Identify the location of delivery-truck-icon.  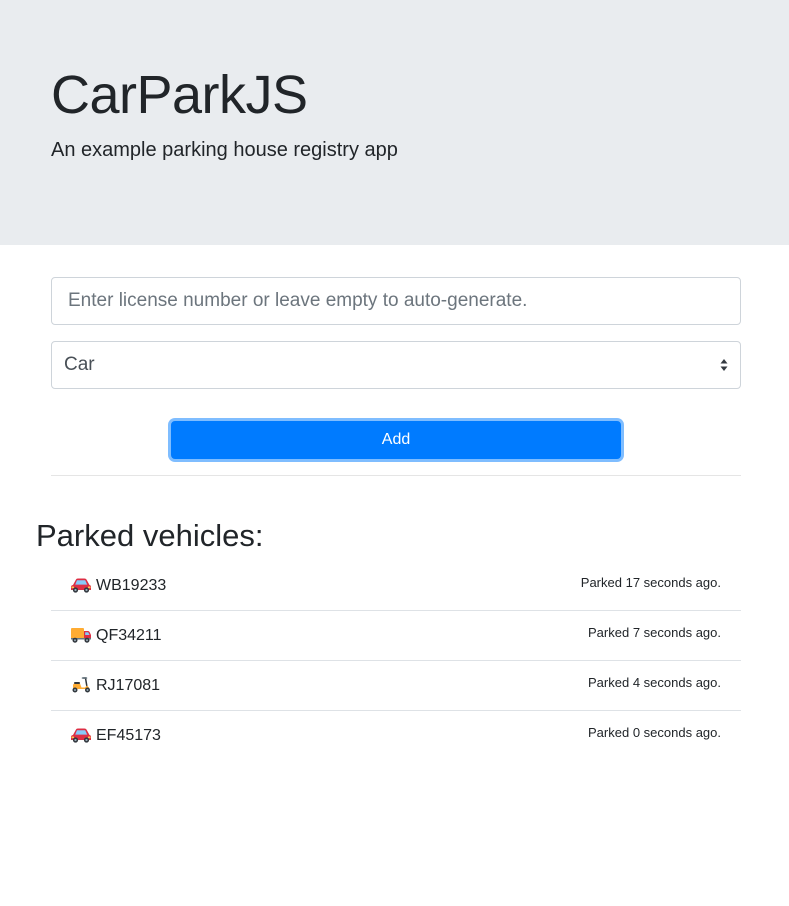
(81, 635).